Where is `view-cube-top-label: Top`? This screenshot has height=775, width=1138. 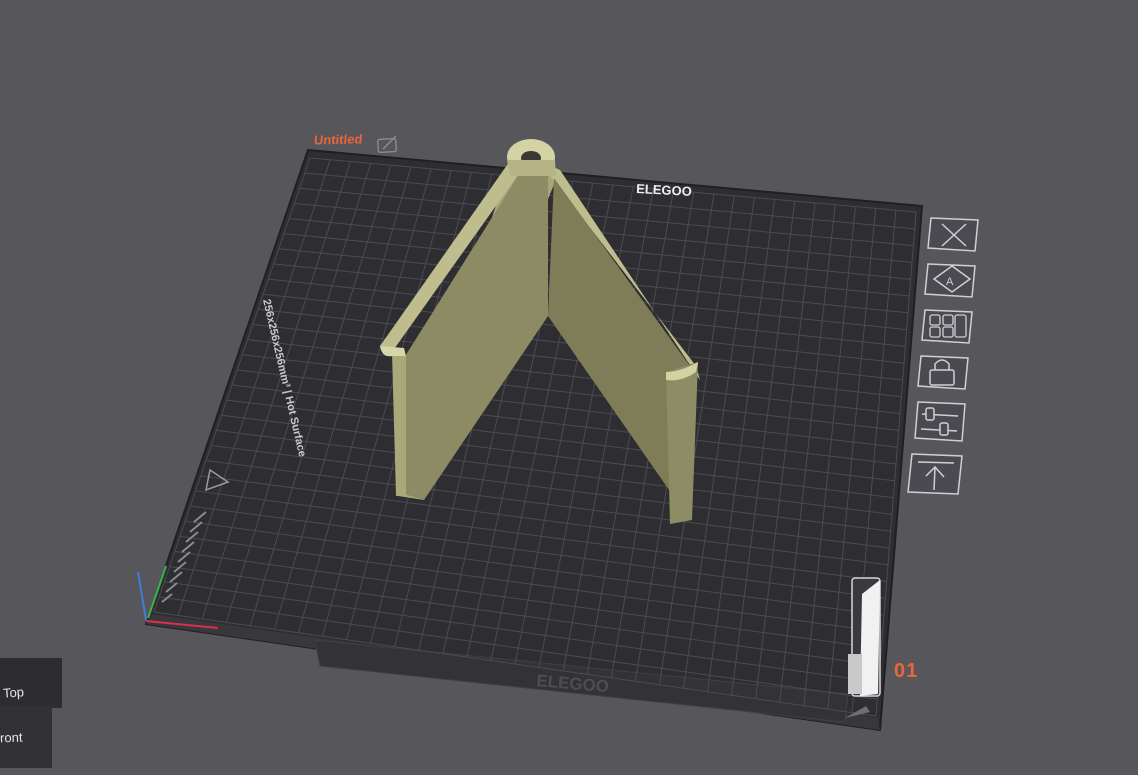 view-cube-top-label: Top is located at coordinates (13, 692).